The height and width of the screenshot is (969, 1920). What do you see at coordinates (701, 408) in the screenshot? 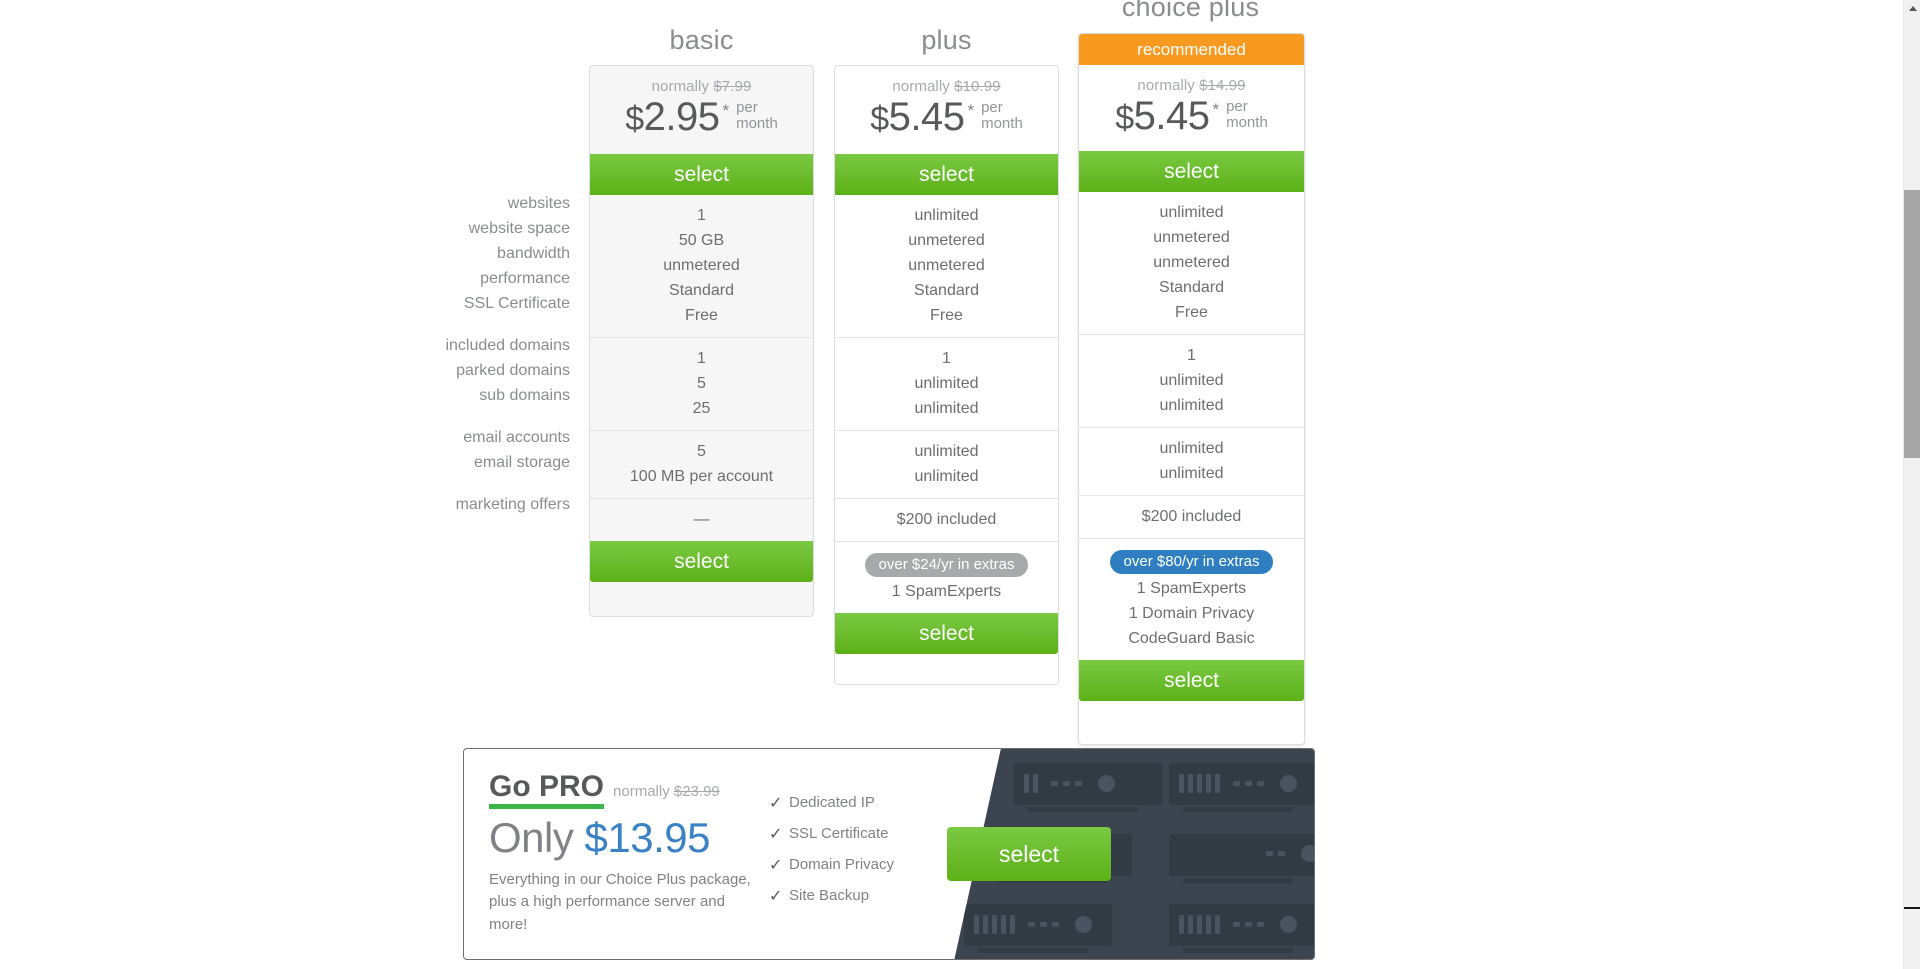
I see `feature-value: 25` at bounding box center [701, 408].